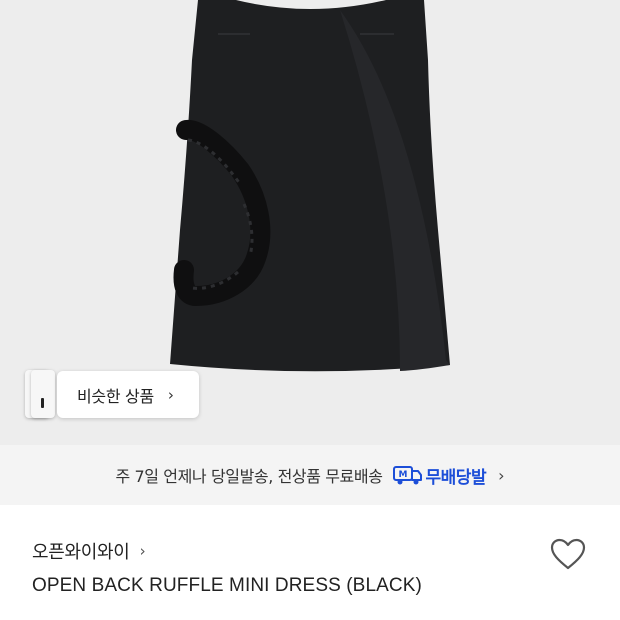  What do you see at coordinates (249, 476) in the screenshot?
I see `delivery-info-text: 주 7일 언제나 당일발송, 전상품 무료배송` at bounding box center [249, 476].